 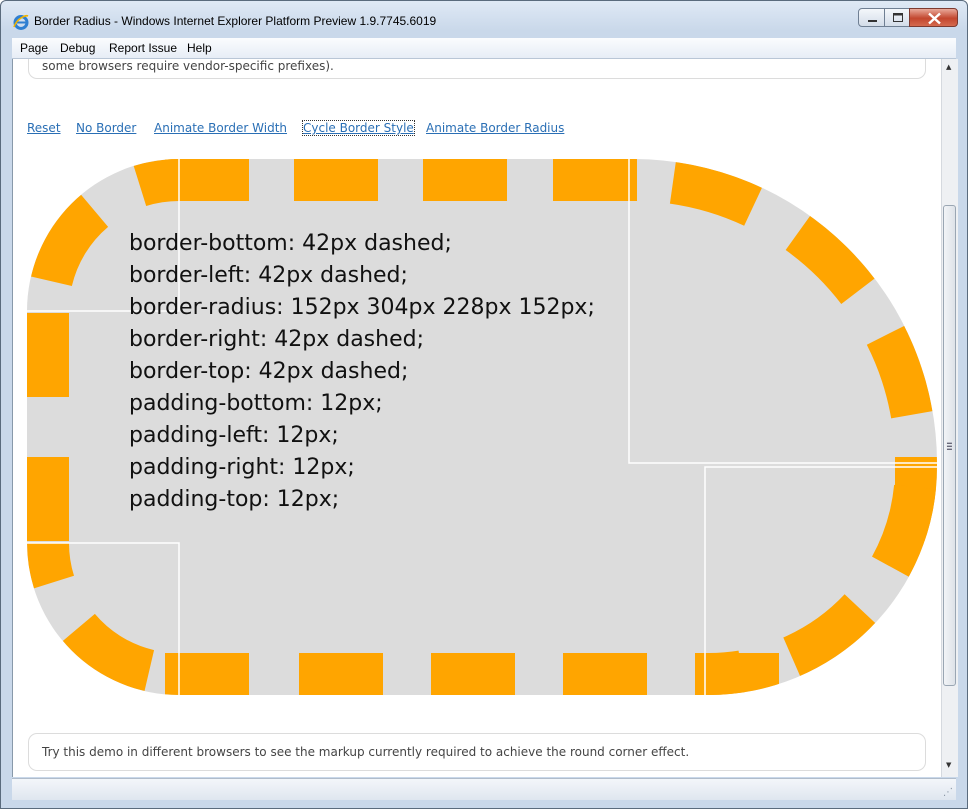 I want to click on animate-border-width-link: Animate Border Width, so click(x=220, y=128).